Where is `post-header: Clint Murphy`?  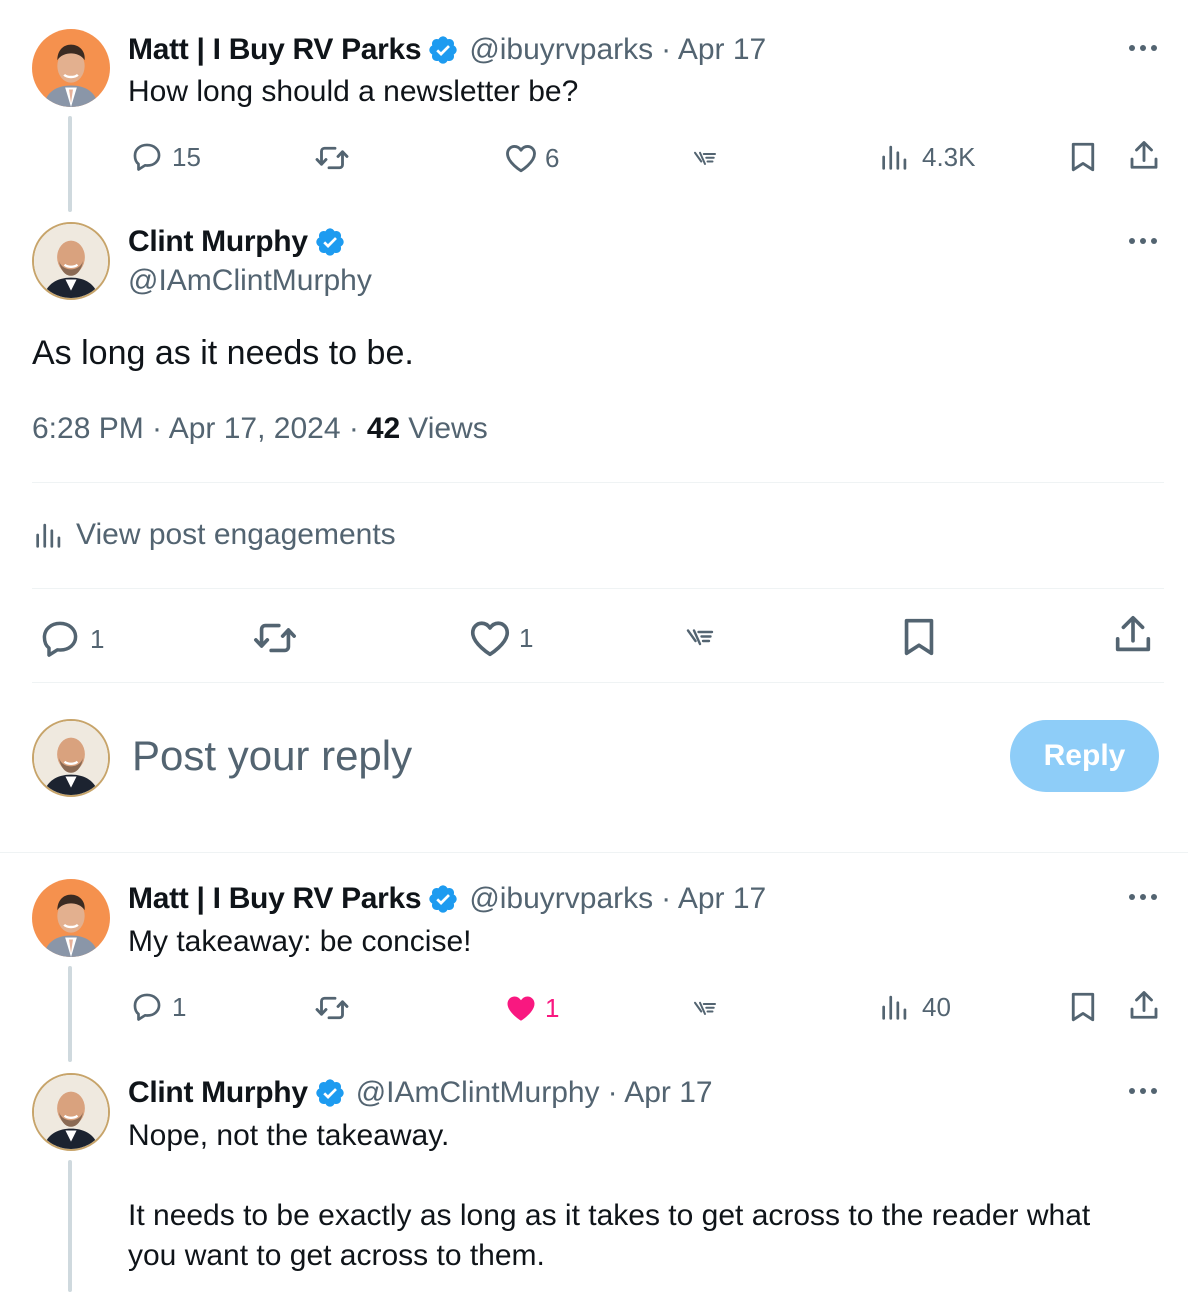
post-header: Clint Murphy is located at coordinates (237, 242).